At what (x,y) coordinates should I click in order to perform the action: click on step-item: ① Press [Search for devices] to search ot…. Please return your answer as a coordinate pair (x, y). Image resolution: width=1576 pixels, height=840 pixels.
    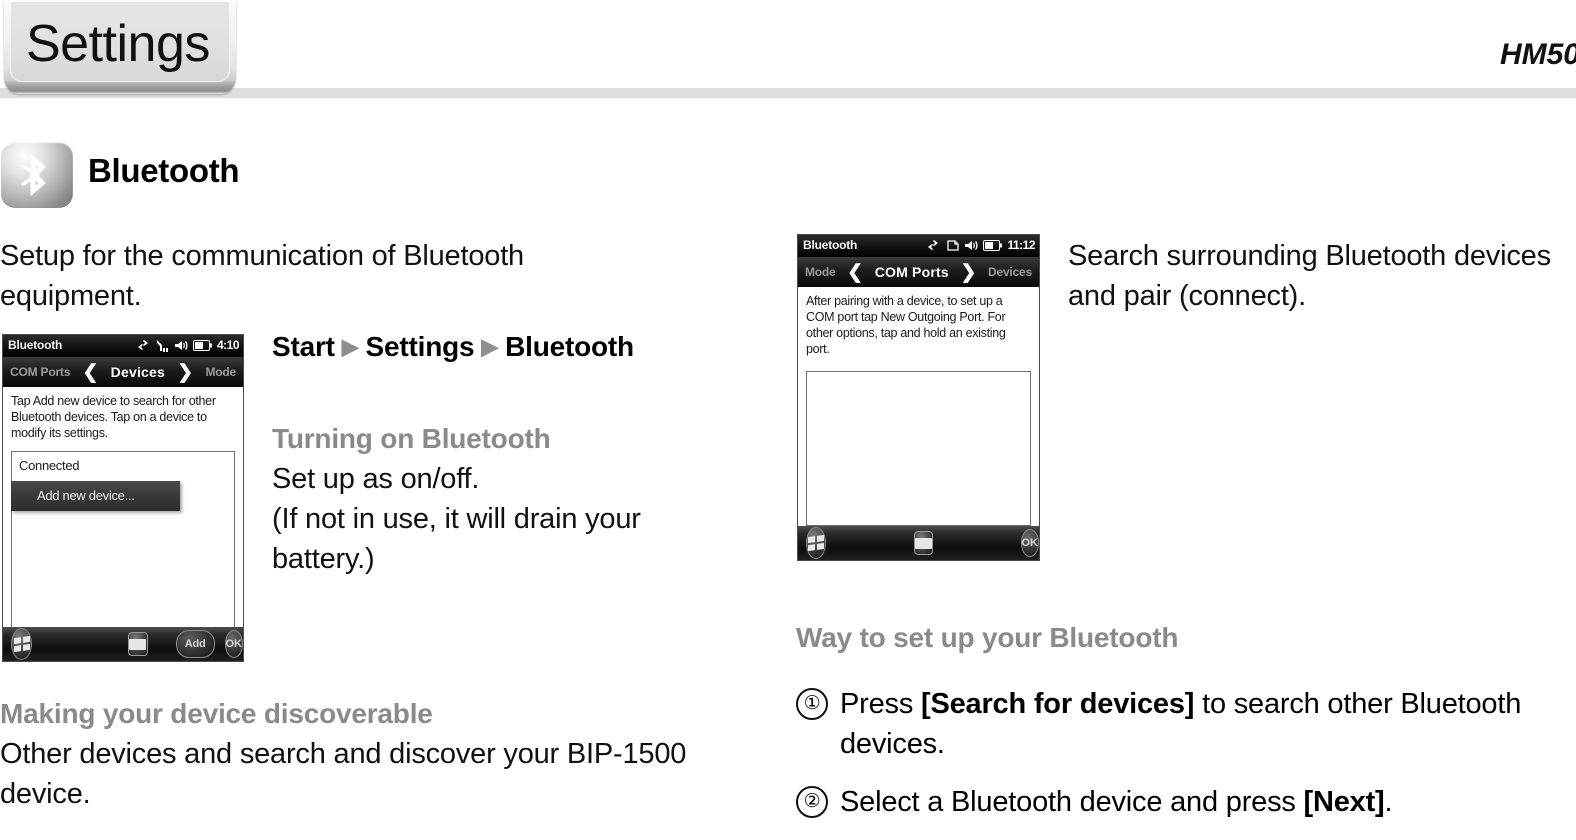
    Looking at the image, I should click on (1186, 724).